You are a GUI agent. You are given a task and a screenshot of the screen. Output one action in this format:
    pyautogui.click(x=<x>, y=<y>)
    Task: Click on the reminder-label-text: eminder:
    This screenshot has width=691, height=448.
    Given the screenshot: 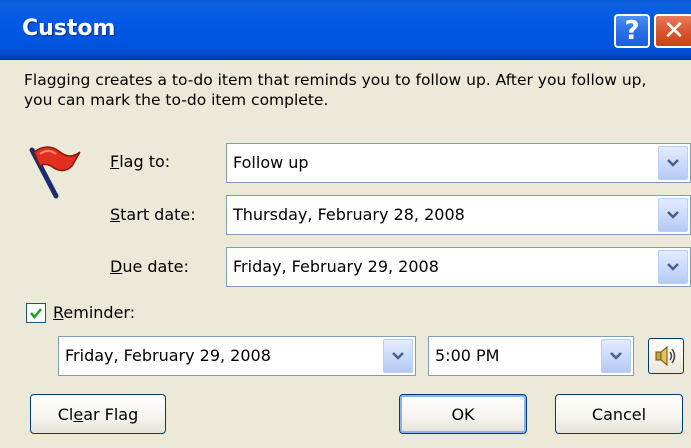 What is the action you would take?
    pyautogui.click(x=99, y=312)
    